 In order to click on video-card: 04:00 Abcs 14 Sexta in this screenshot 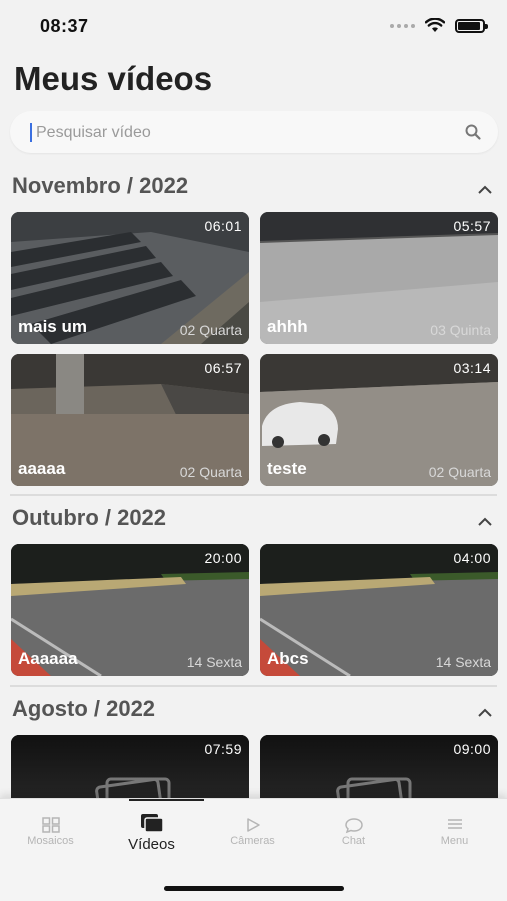, I will do `click(379, 610)`.